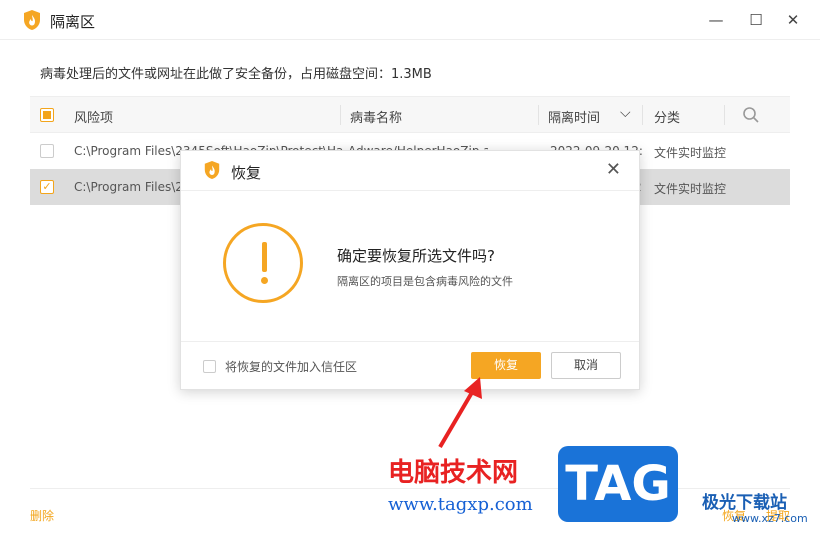 The width and height of the screenshot is (820, 540). What do you see at coordinates (751, 115) in the screenshot?
I see `search-icon` at bounding box center [751, 115].